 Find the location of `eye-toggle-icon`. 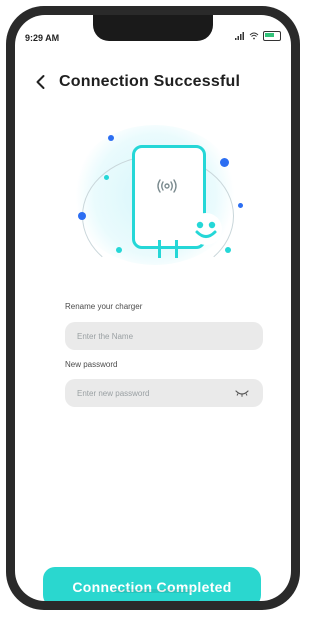

eye-toggle-icon is located at coordinates (242, 393).